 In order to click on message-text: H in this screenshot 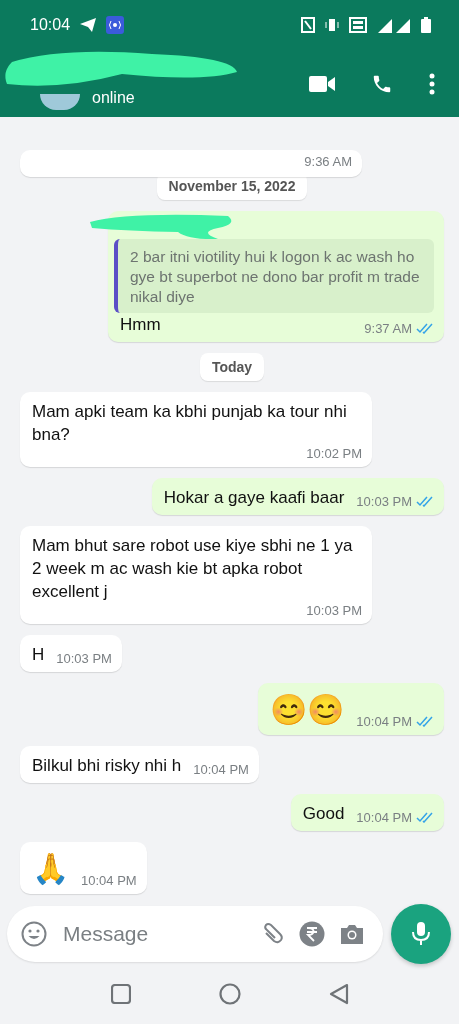, I will do `click(38, 655)`.